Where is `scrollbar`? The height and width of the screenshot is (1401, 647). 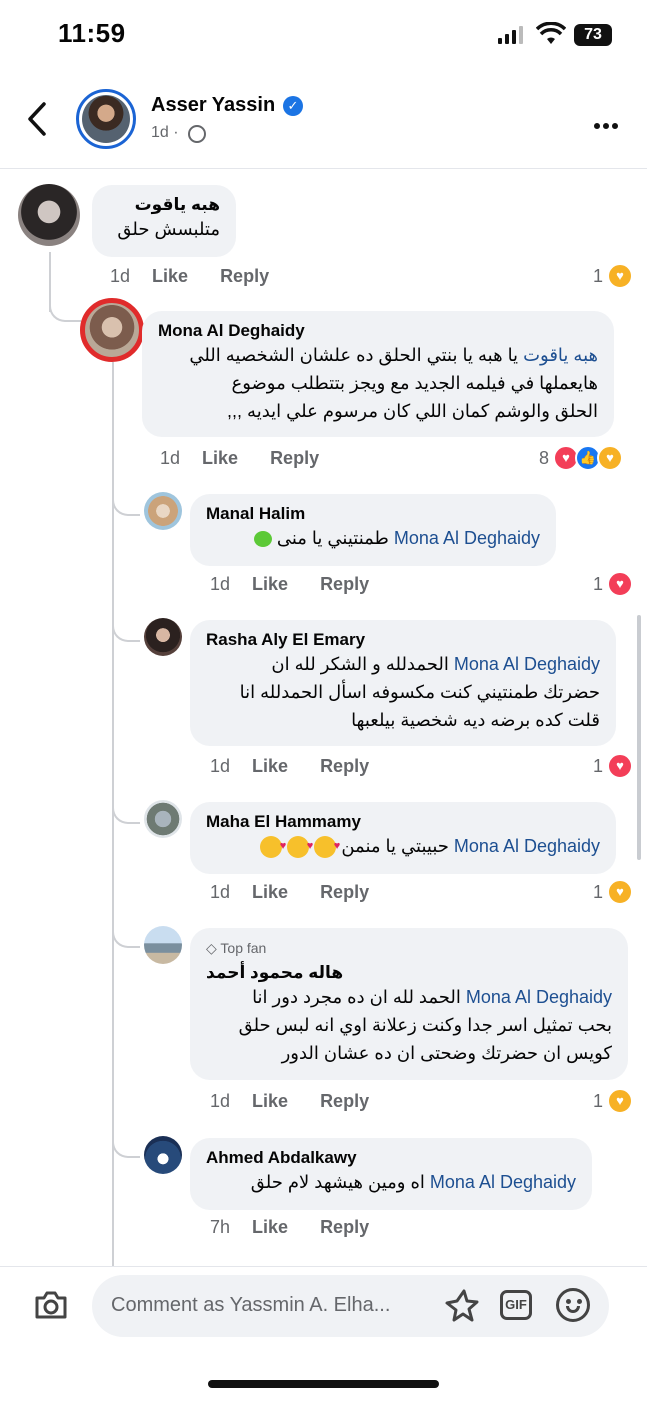
scrollbar is located at coordinates (639, 737).